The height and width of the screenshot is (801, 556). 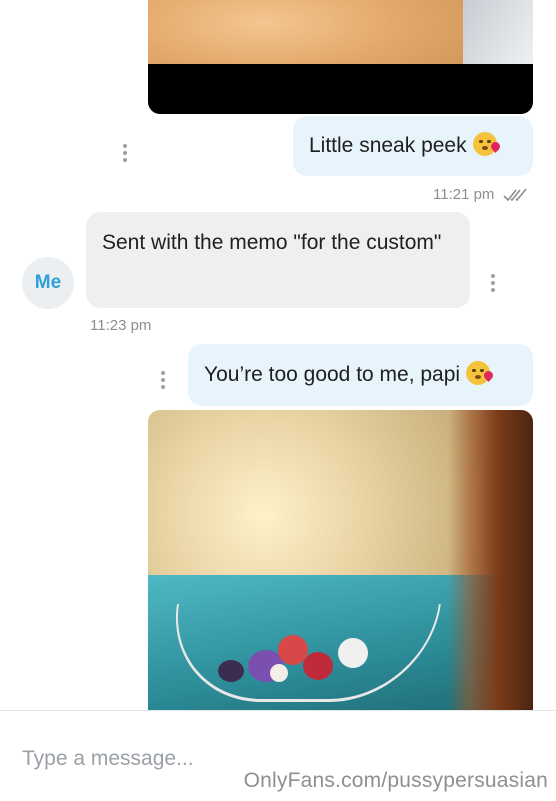 I want to click on watermark: OnlyFans.com/pussypersuasian, so click(x=395, y=780).